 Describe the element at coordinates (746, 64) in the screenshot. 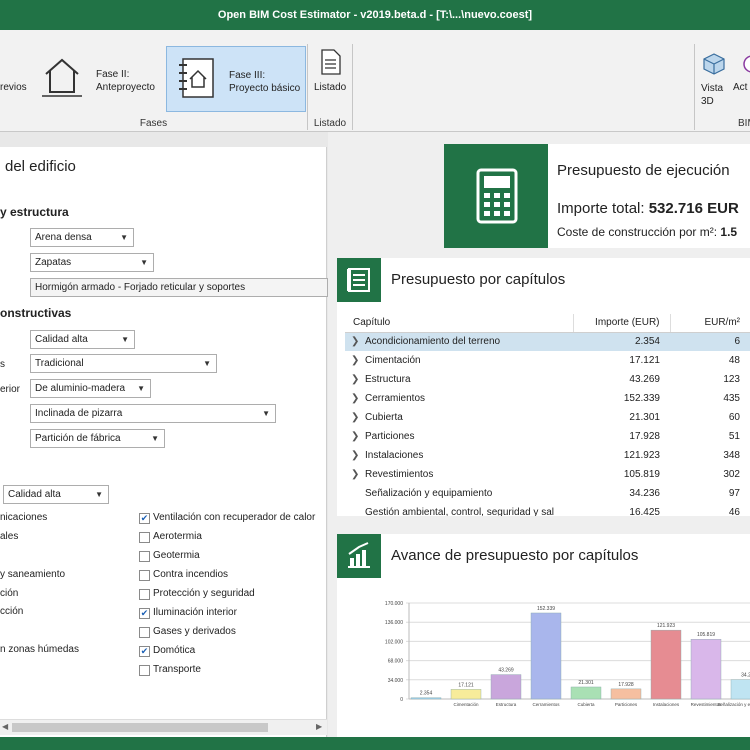

I see `refresh-icon` at that location.